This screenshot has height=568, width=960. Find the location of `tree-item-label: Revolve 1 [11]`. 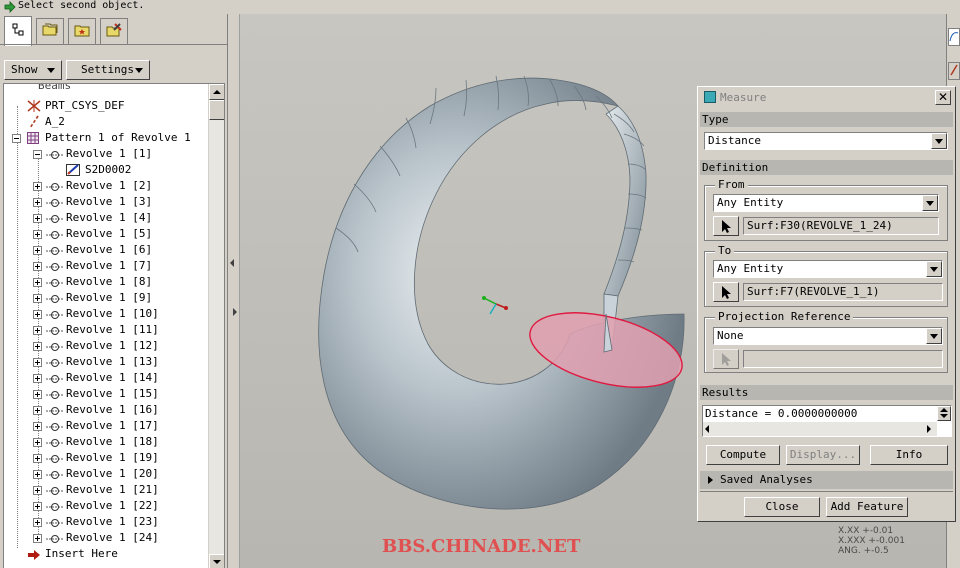

tree-item-label: Revolve 1 [11] is located at coordinates (112, 329).